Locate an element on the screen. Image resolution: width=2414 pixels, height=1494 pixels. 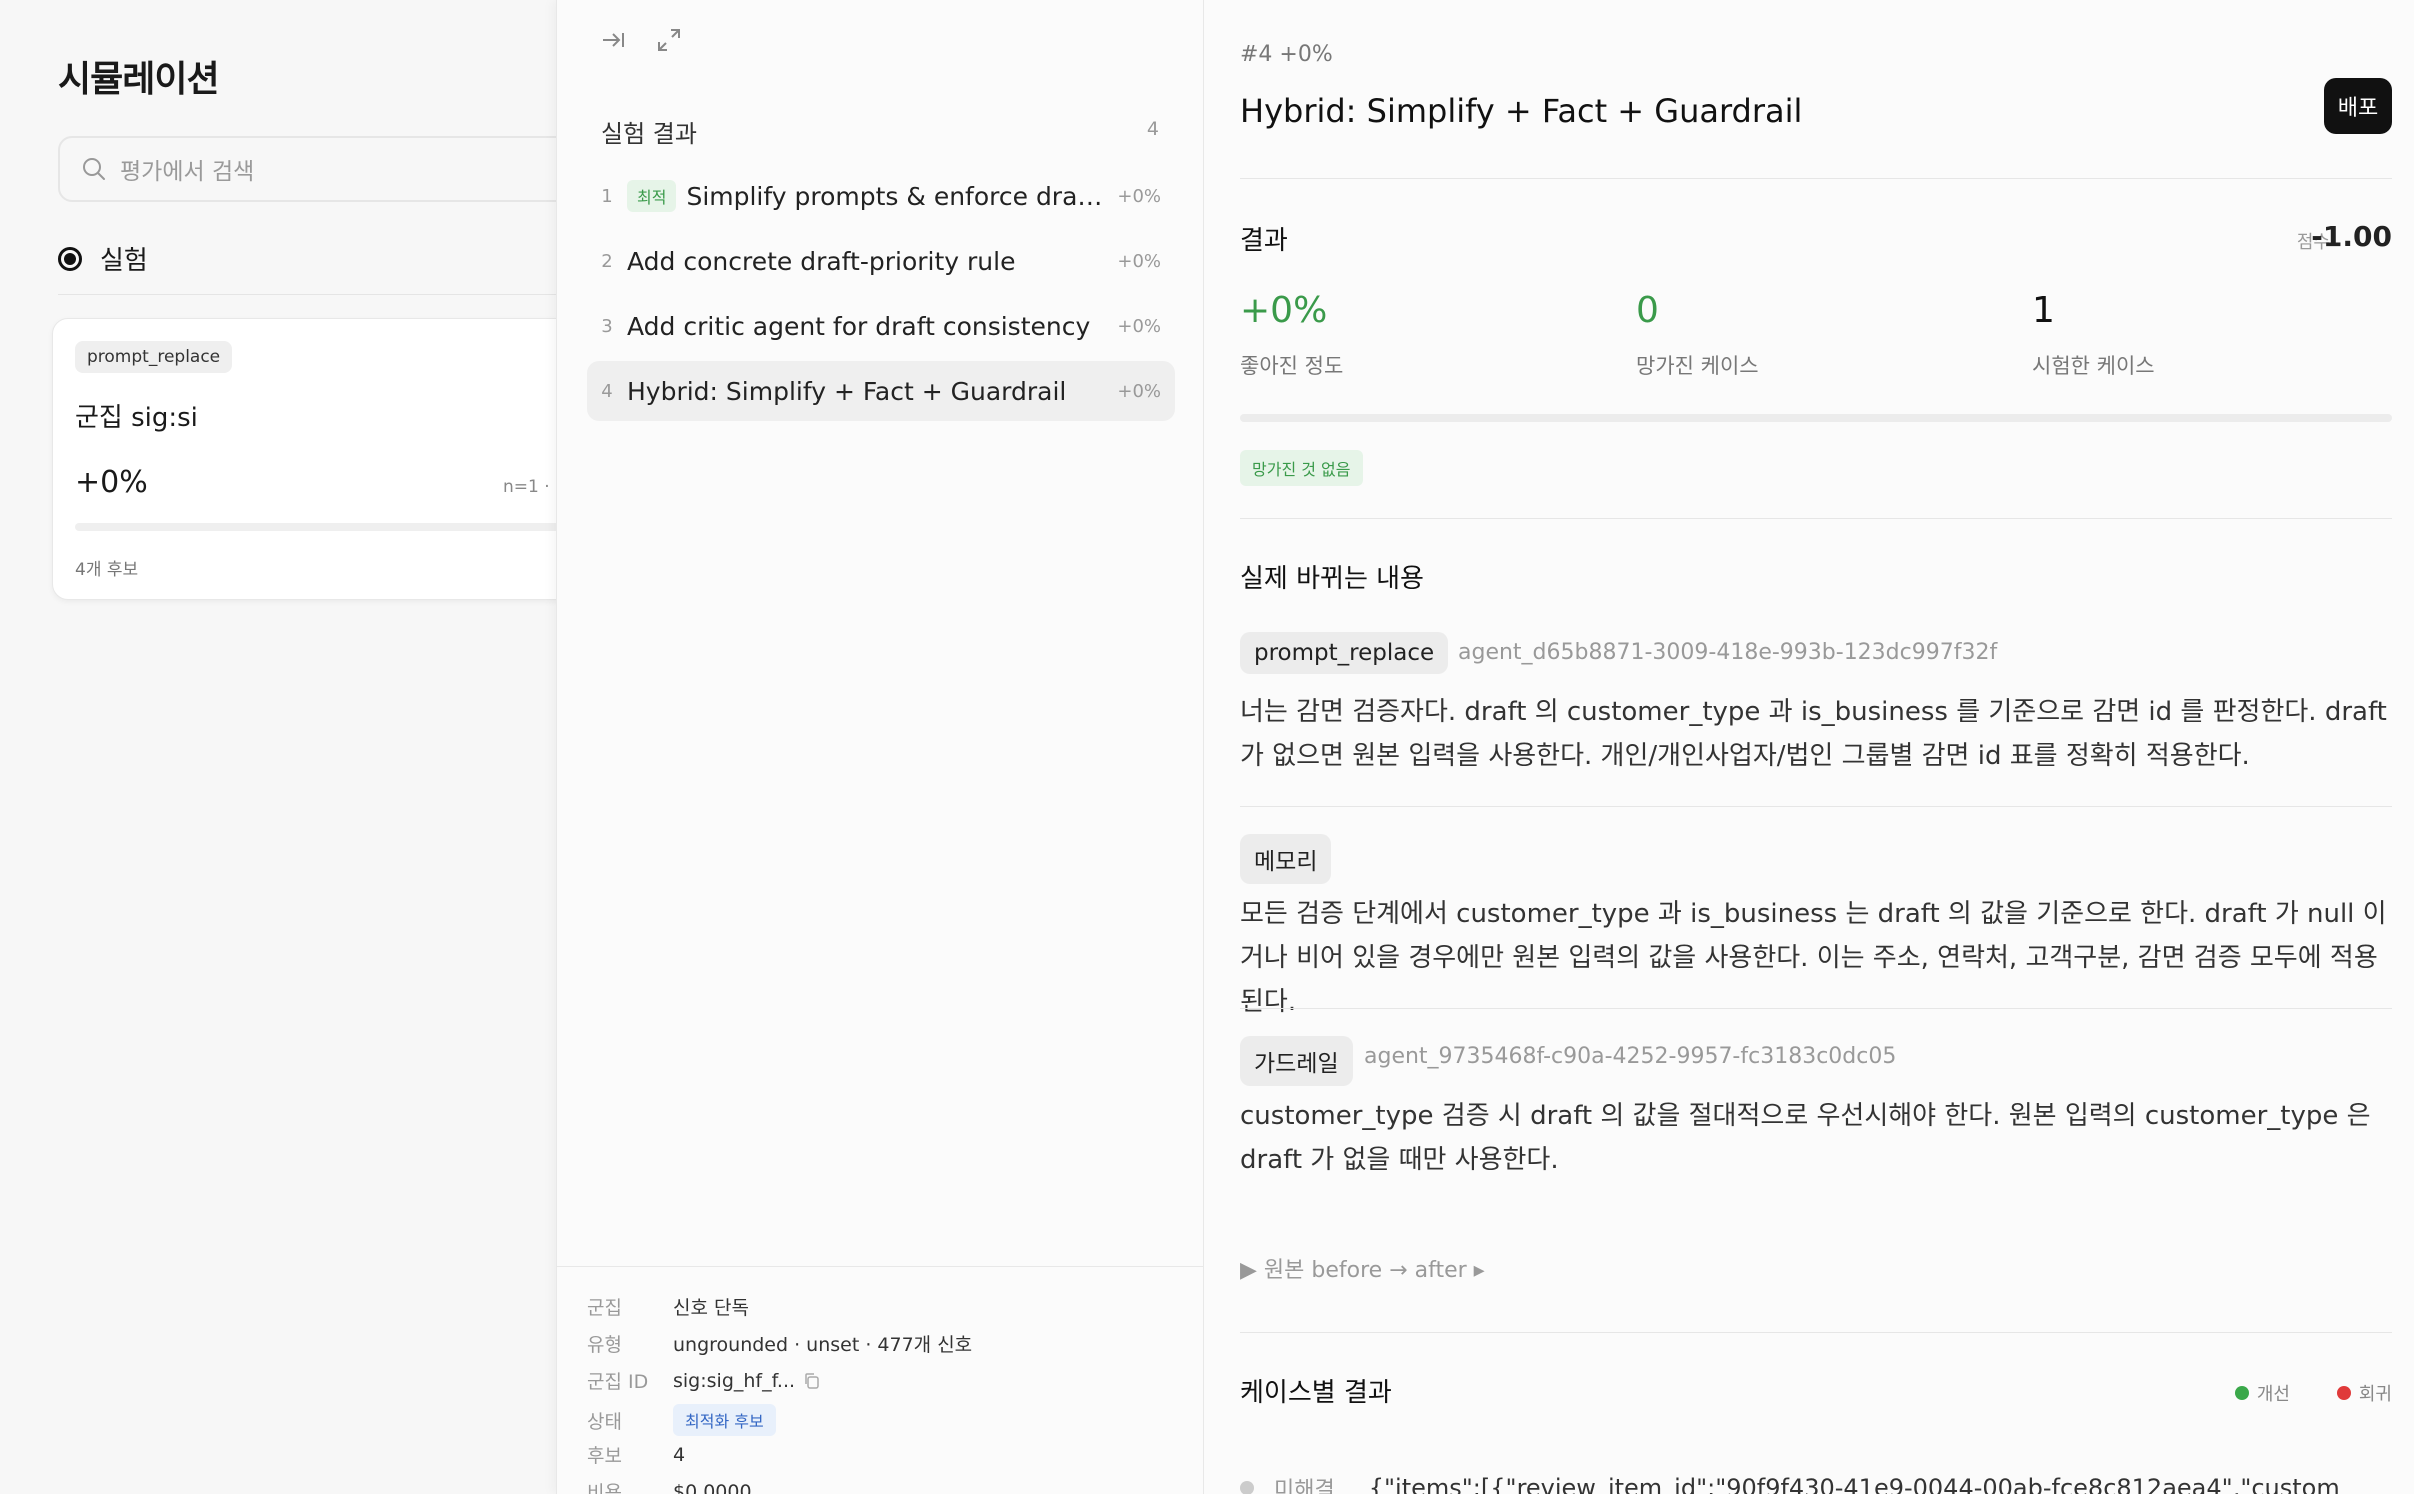
meta-row: 후보 4 is located at coordinates (636, 1454).